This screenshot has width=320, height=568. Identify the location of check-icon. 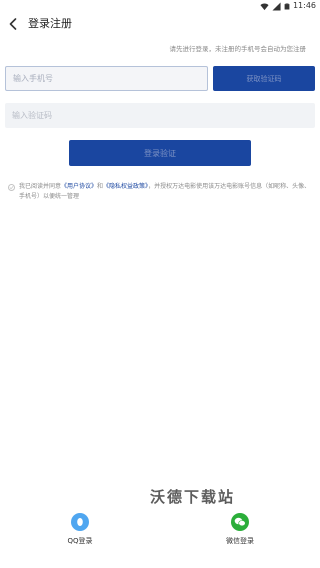
(11, 188).